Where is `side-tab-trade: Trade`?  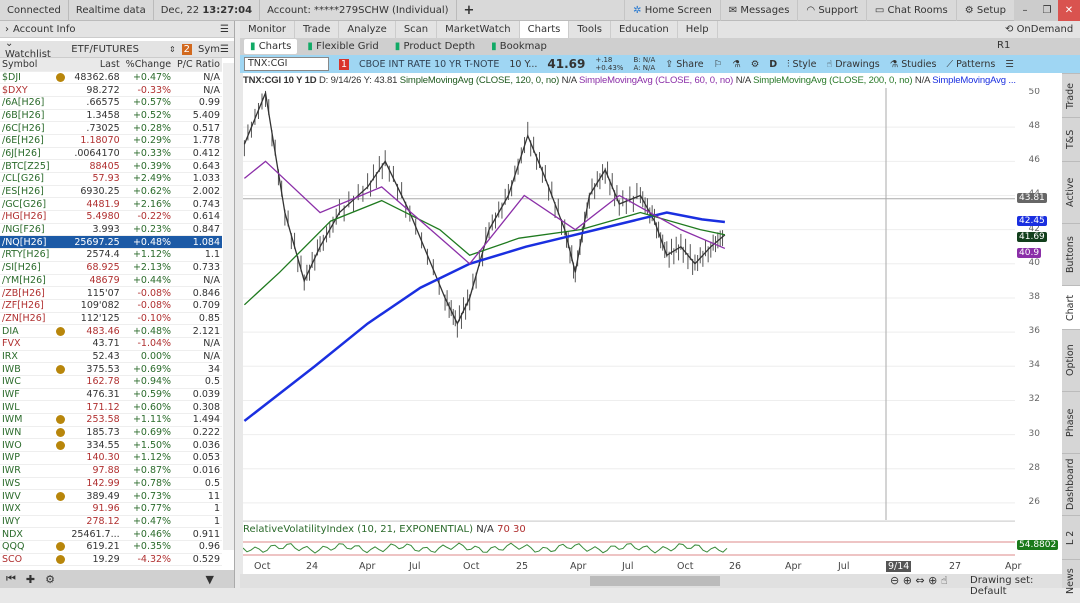 side-tab-trade: Trade is located at coordinates (1071, 95).